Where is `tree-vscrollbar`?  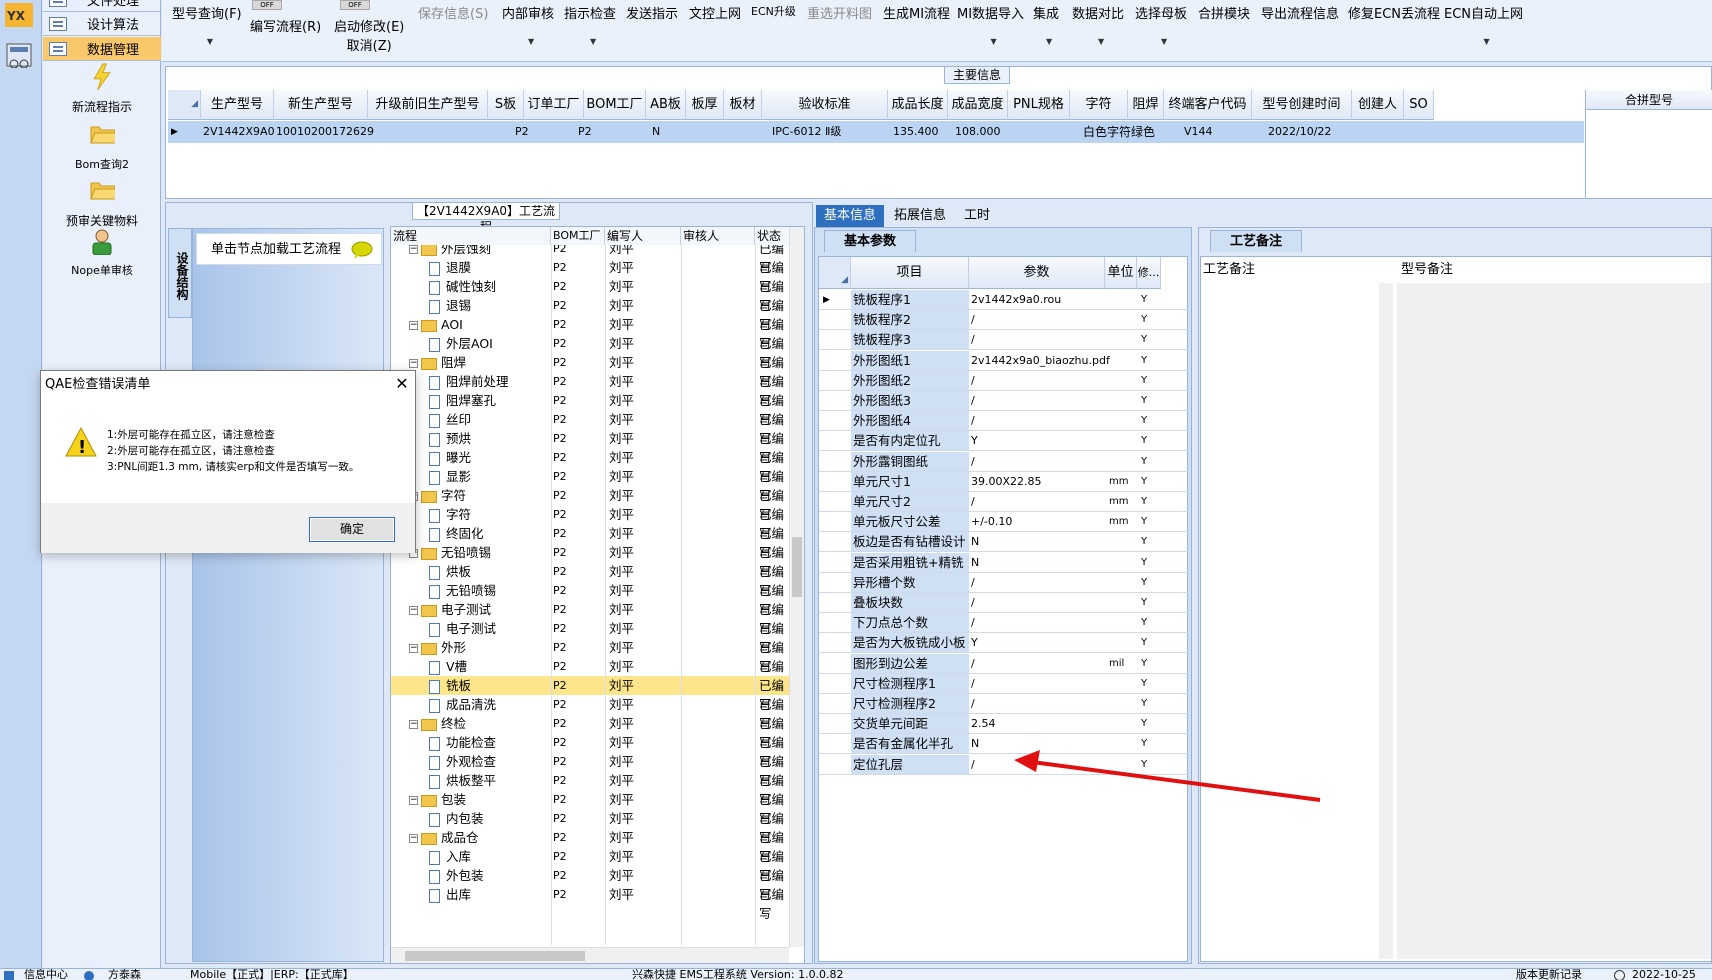 tree-vscrollbar is located at coordinates (796, 587).